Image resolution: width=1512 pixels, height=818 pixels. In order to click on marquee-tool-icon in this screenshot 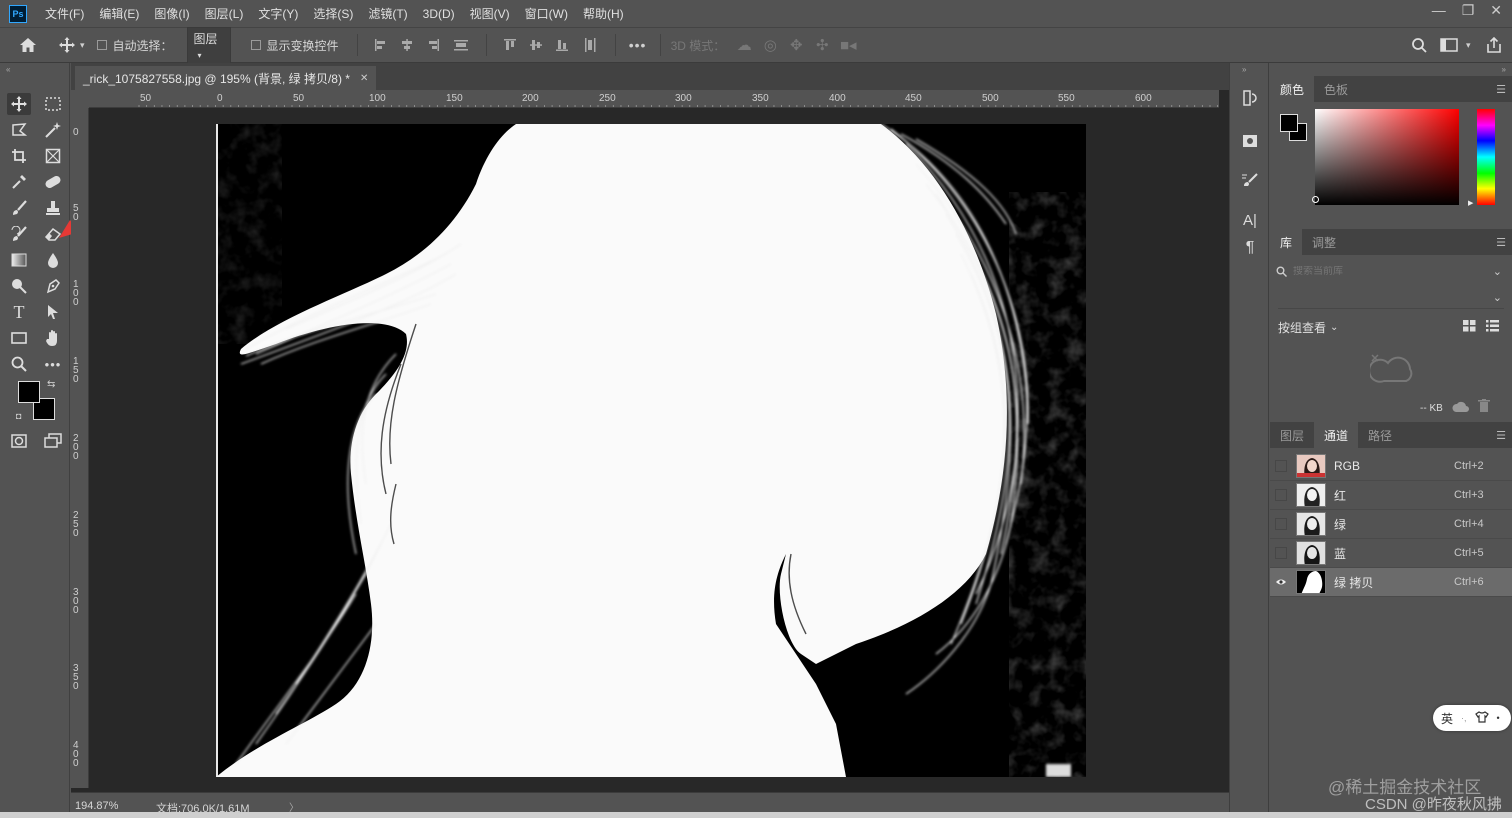, I will do `click(53, 104)`.